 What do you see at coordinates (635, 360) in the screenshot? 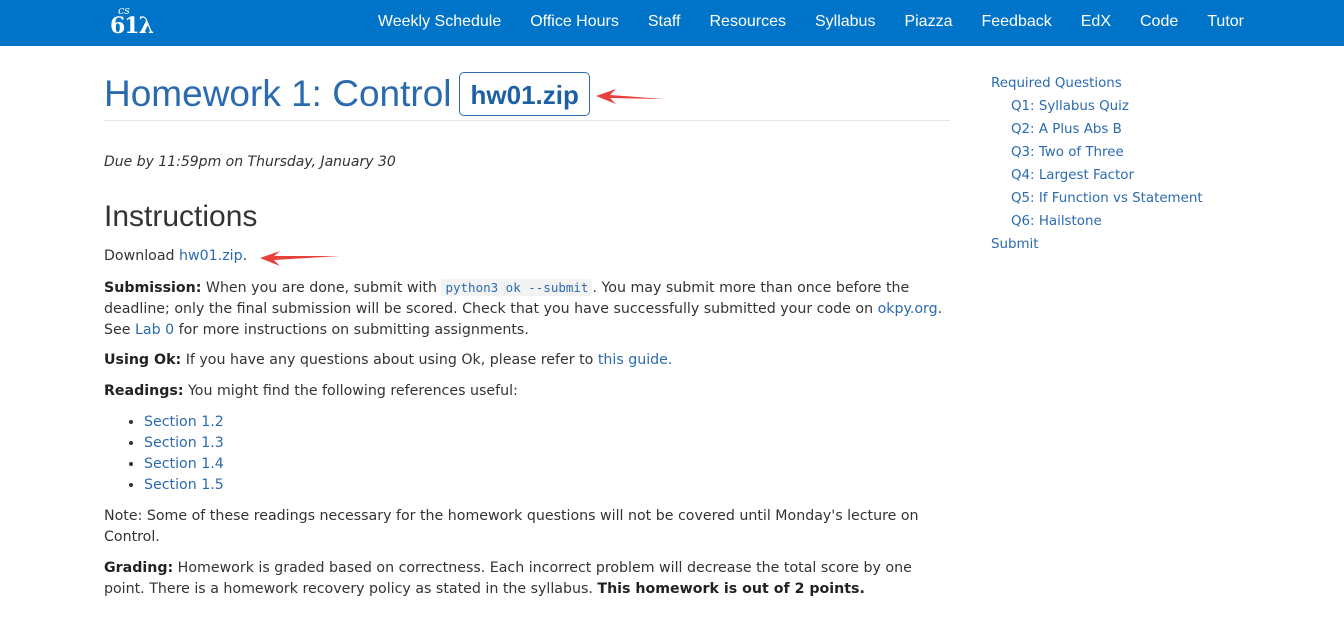
I see `ok-guide-link: this guide.` at bounding box center [635, 360].